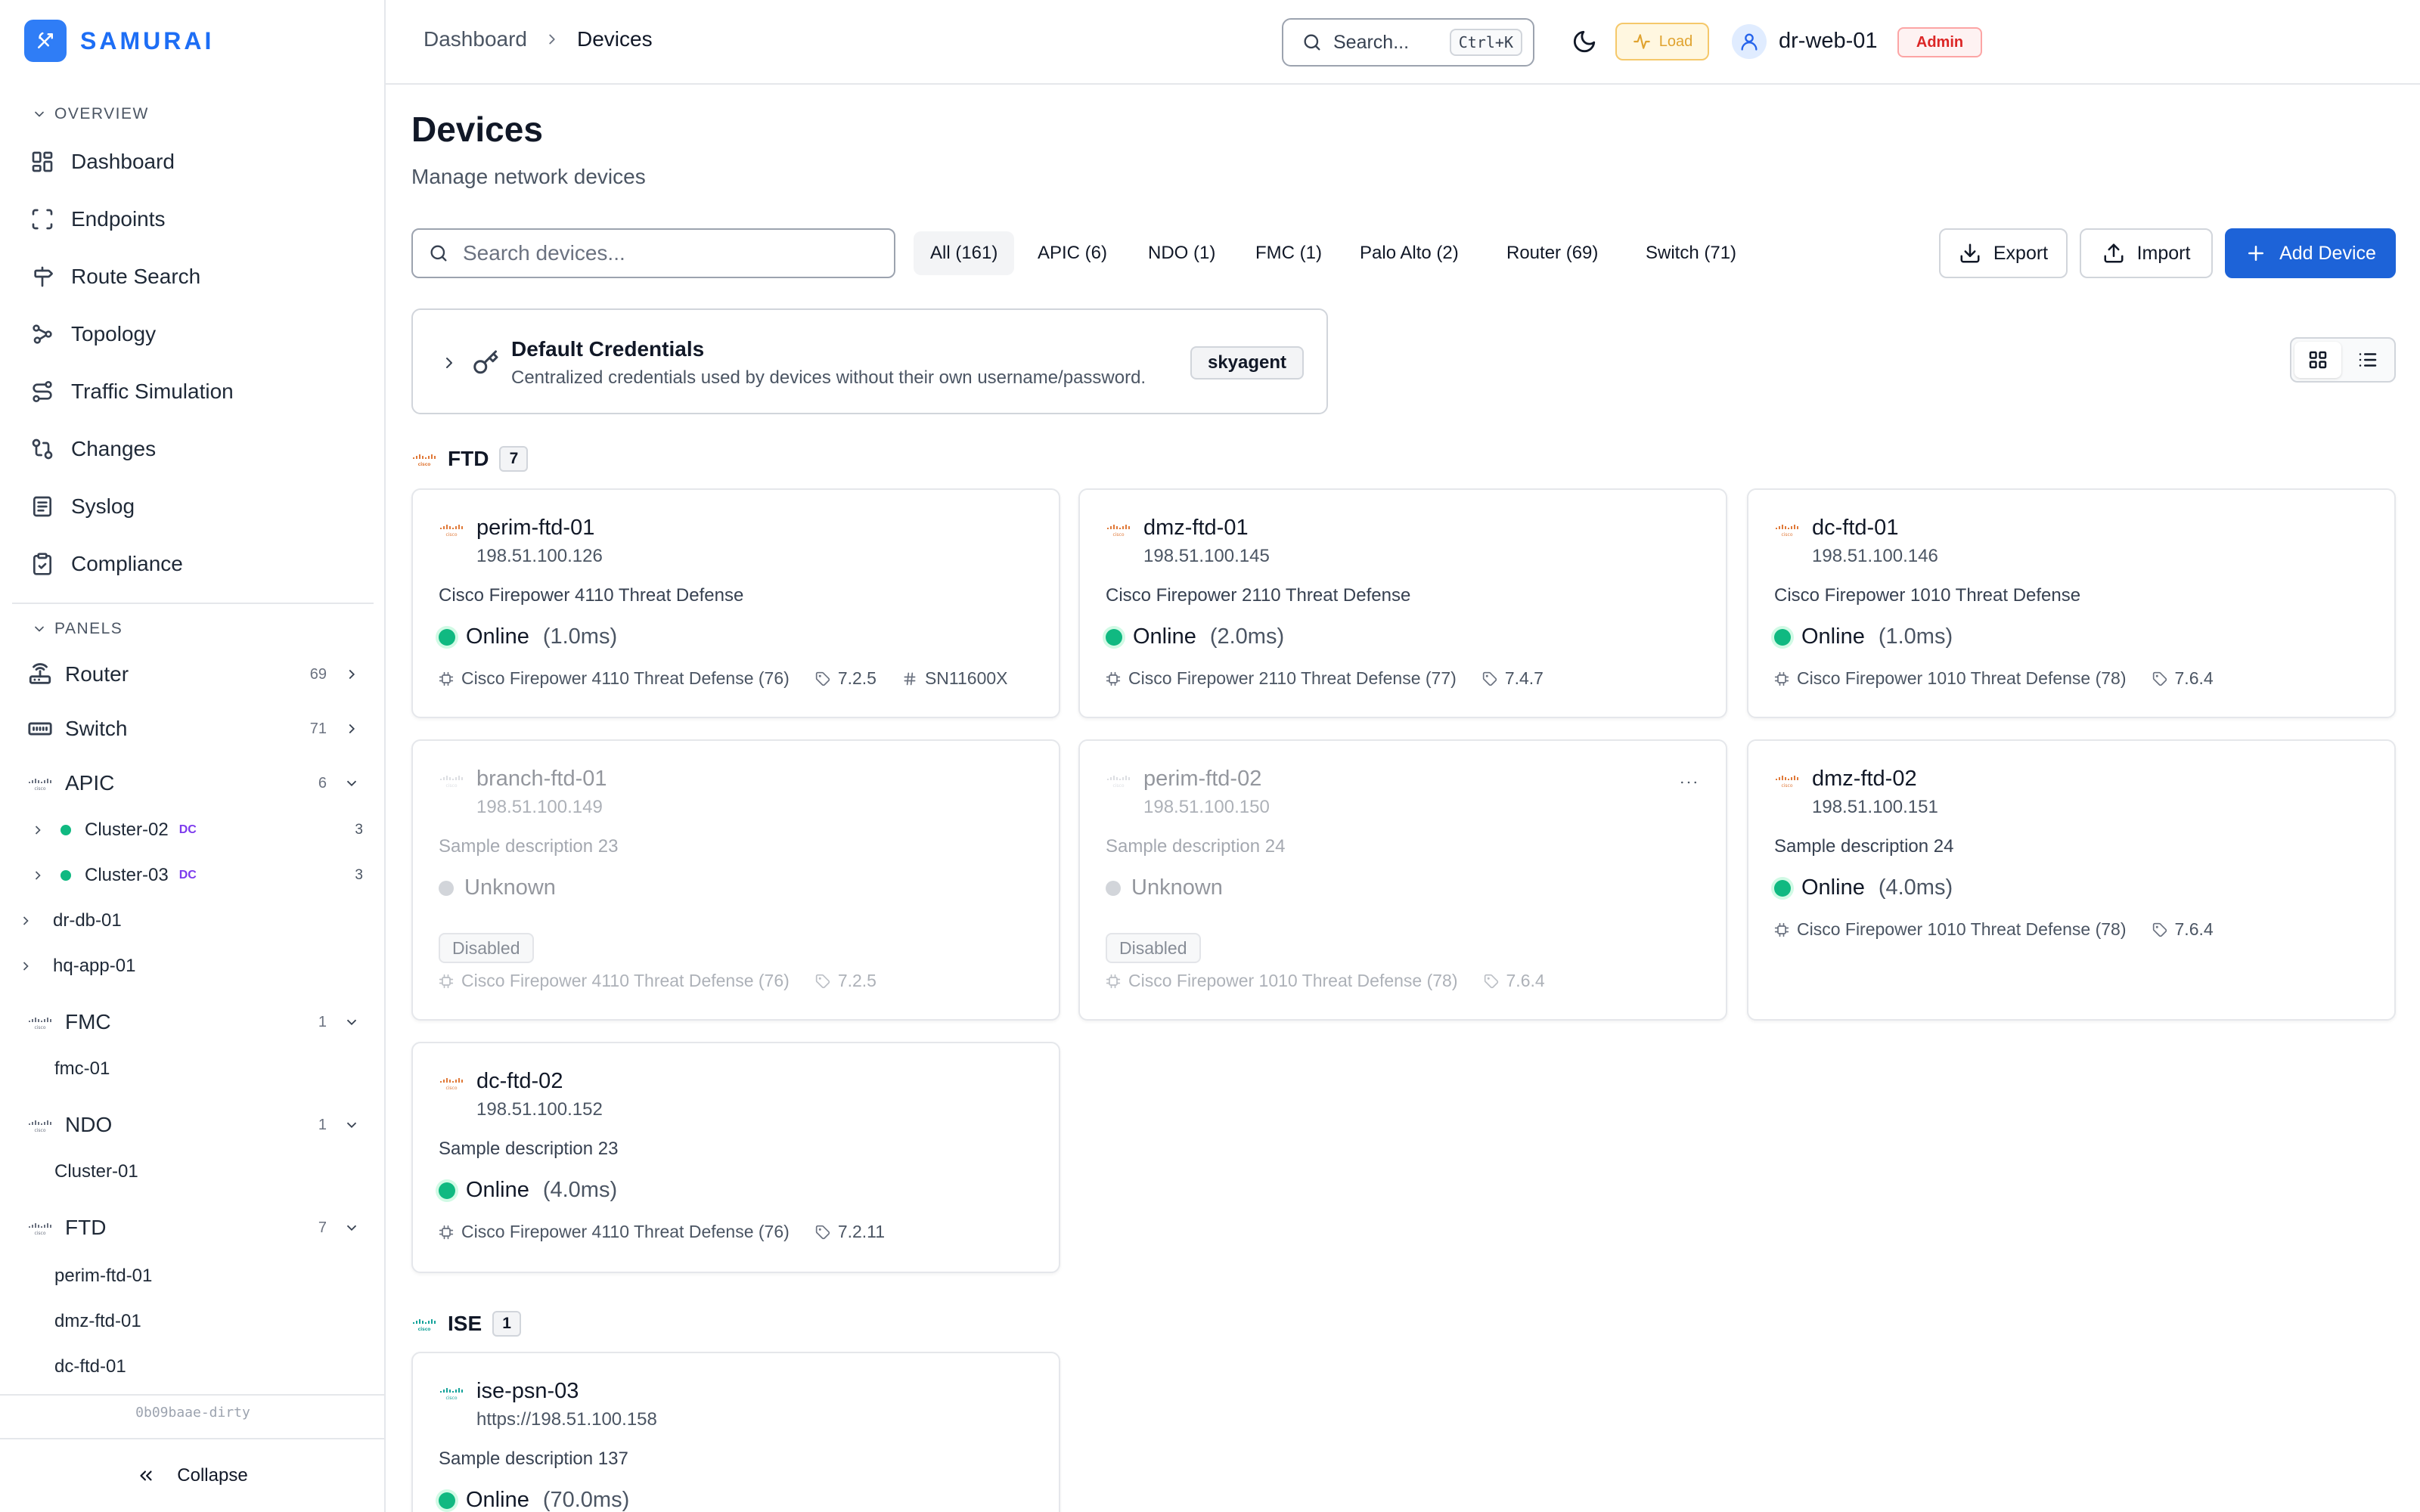  Describe the element at coordinates (65, 876) in the screenshot. I see `status-dot` at that location.